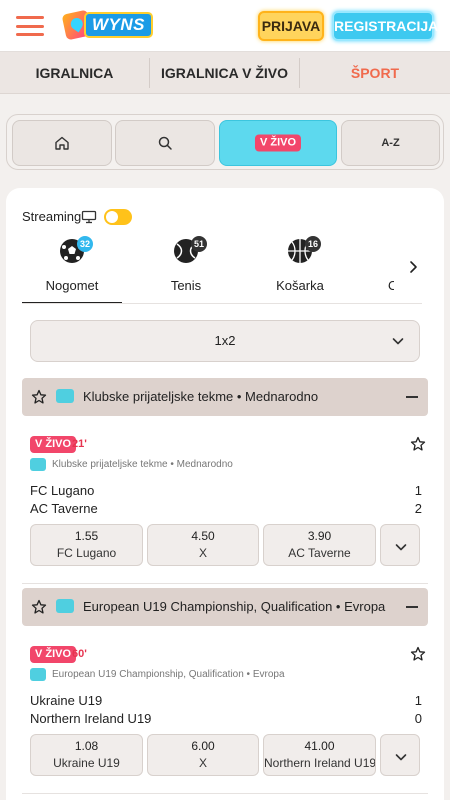  What do you see at coordinates (418, 718) in the screenshot?
I see `away-score: 0` at bounding box center [418, 718].